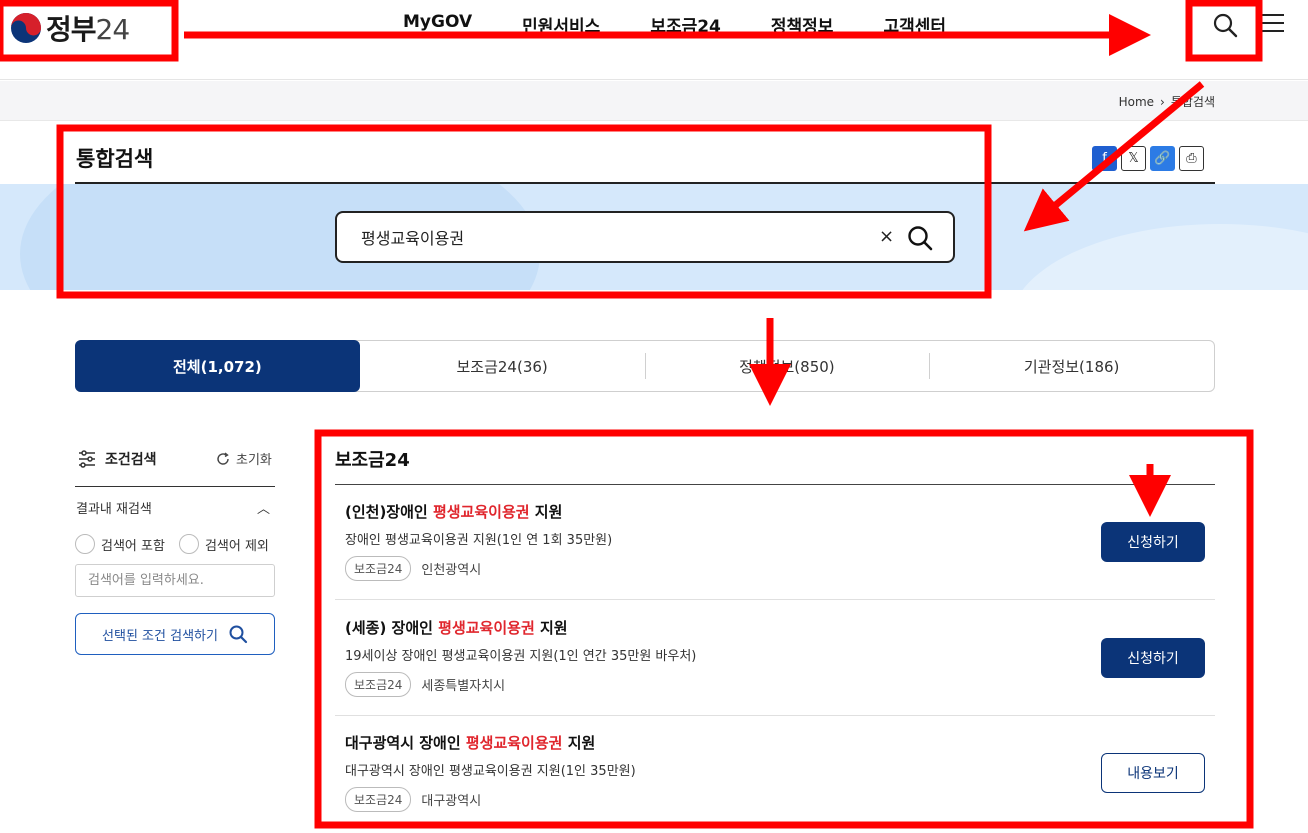  I want to click on keyword-input, so click(175, 580).